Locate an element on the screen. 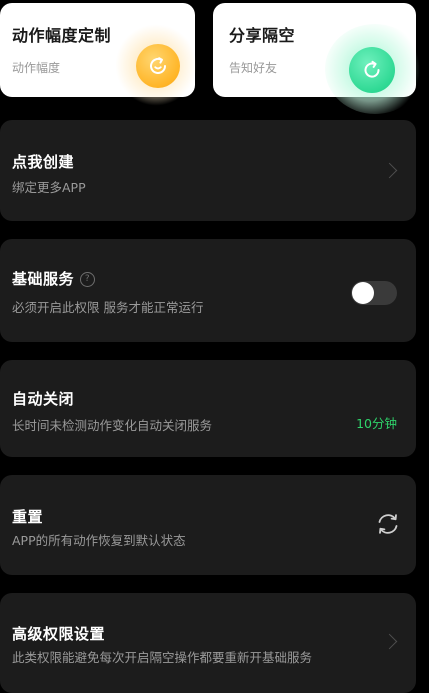 This screenshot has width=429, height=693. create-title: 点我创建 is located at coordinates (43, 162).